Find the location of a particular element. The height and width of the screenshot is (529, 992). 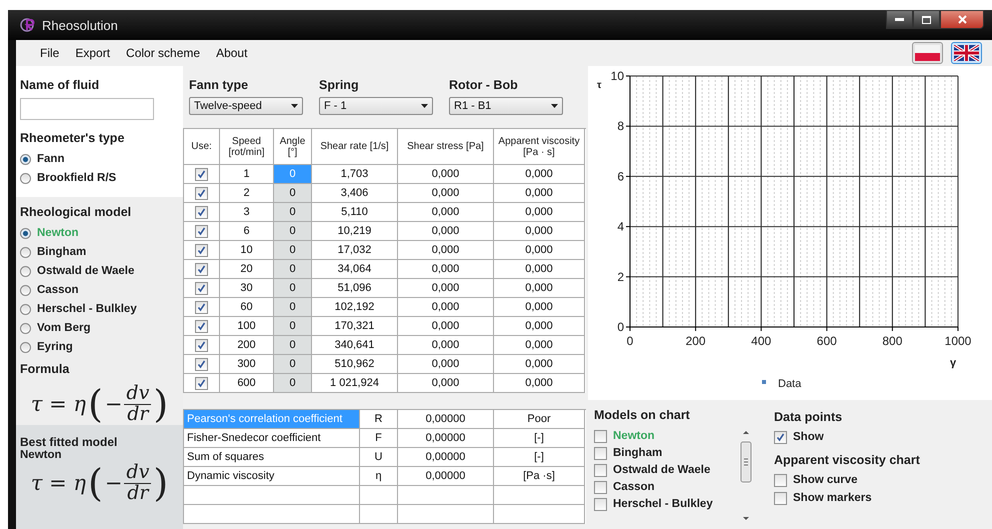

minimize-icon is located at coordinates (899, 19).